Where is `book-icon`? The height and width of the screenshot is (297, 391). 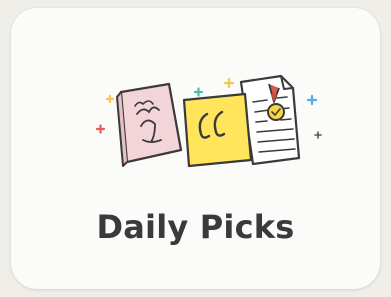
book-icon is located at coordinates (149, 124).